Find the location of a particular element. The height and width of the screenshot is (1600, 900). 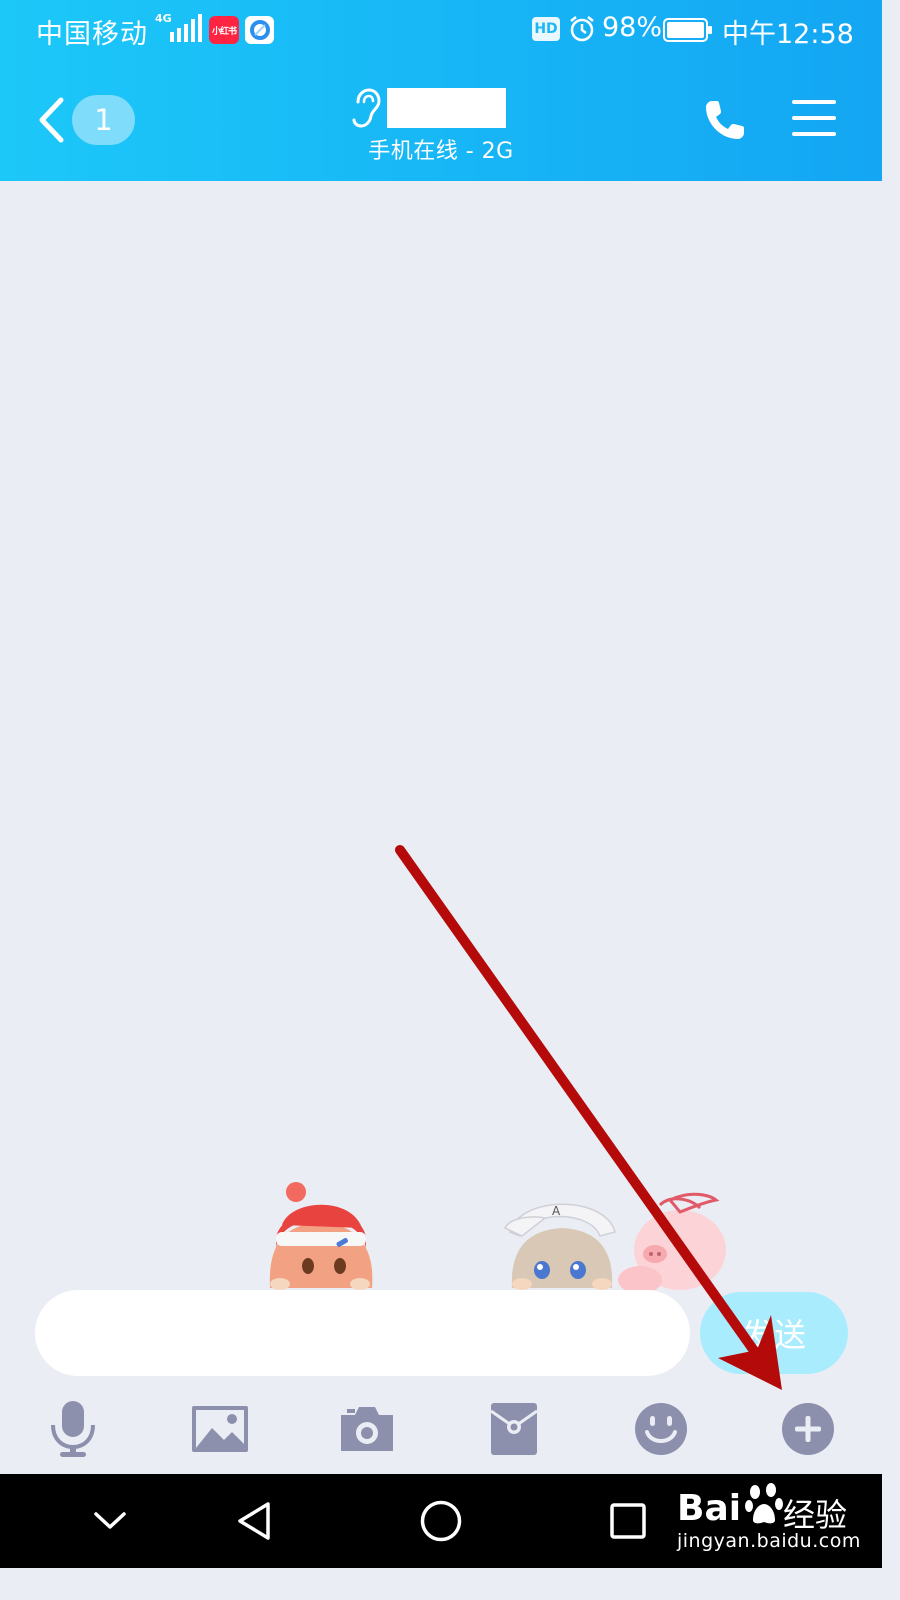

browser-icon is located at coordinates (259, 30).